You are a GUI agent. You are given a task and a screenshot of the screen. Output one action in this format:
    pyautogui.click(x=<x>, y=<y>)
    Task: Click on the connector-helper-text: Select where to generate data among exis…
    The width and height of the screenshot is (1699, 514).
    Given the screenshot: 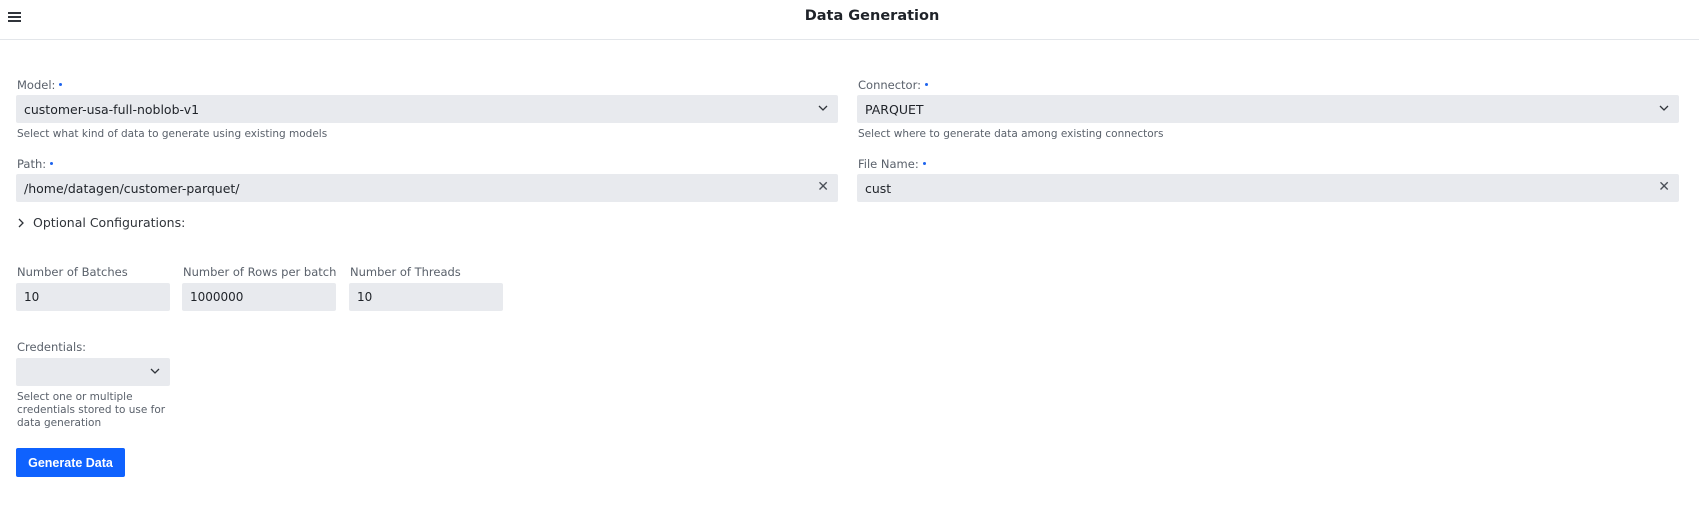 What is the action you would take?
    pyautogui.click(x=1011, y=134)
    